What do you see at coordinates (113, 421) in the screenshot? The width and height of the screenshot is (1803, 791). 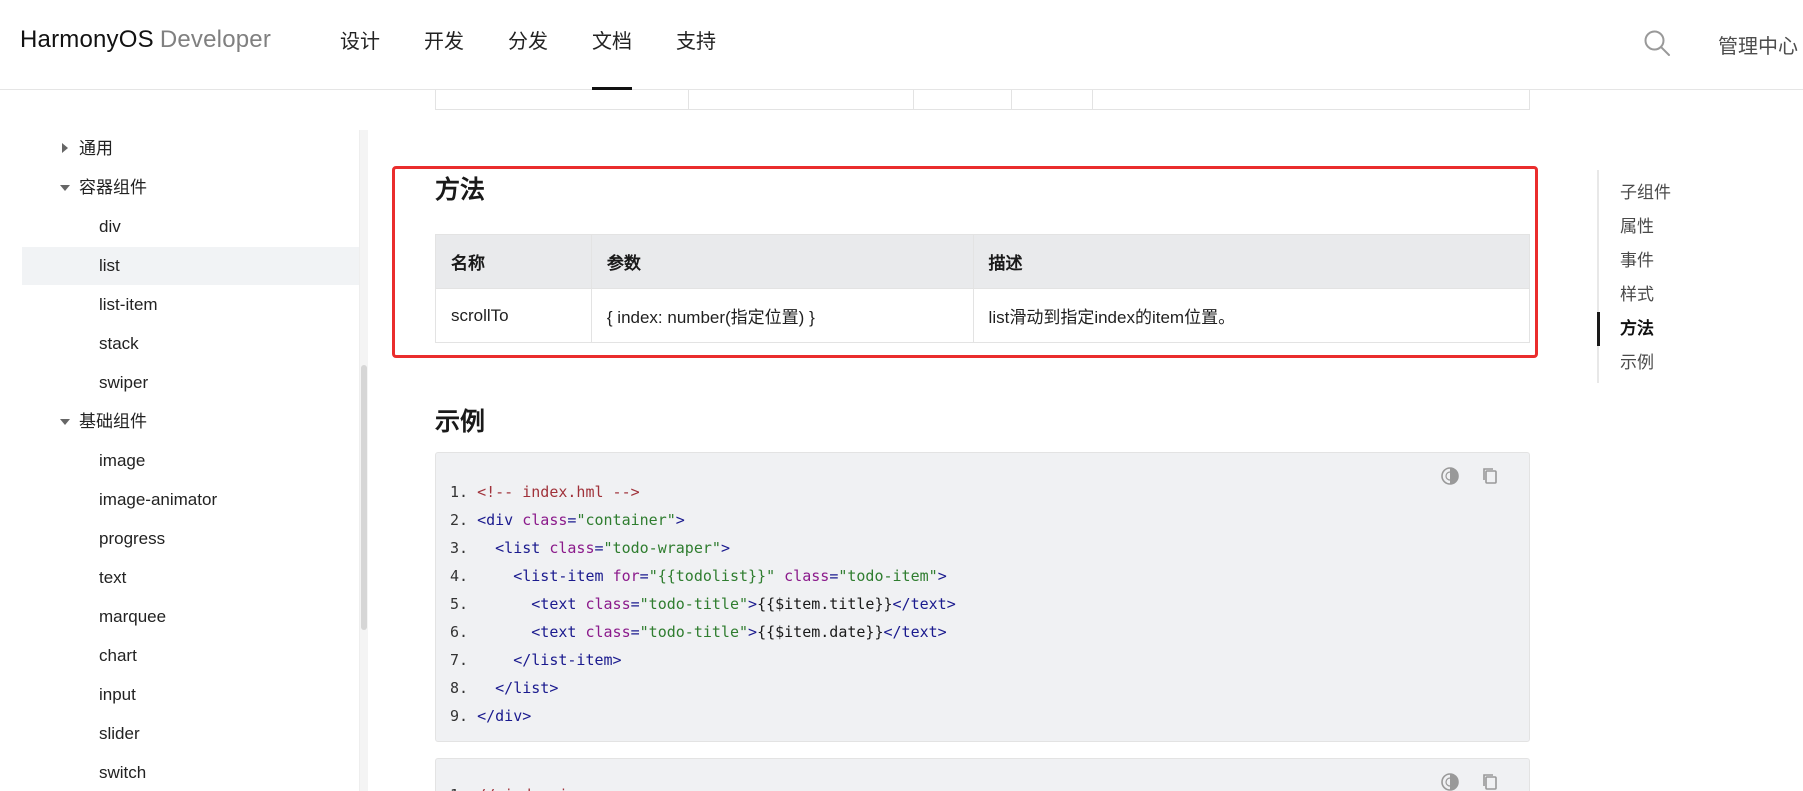 I see `sidebar-item-label: 基础组件` at bounding box center [113, 421].